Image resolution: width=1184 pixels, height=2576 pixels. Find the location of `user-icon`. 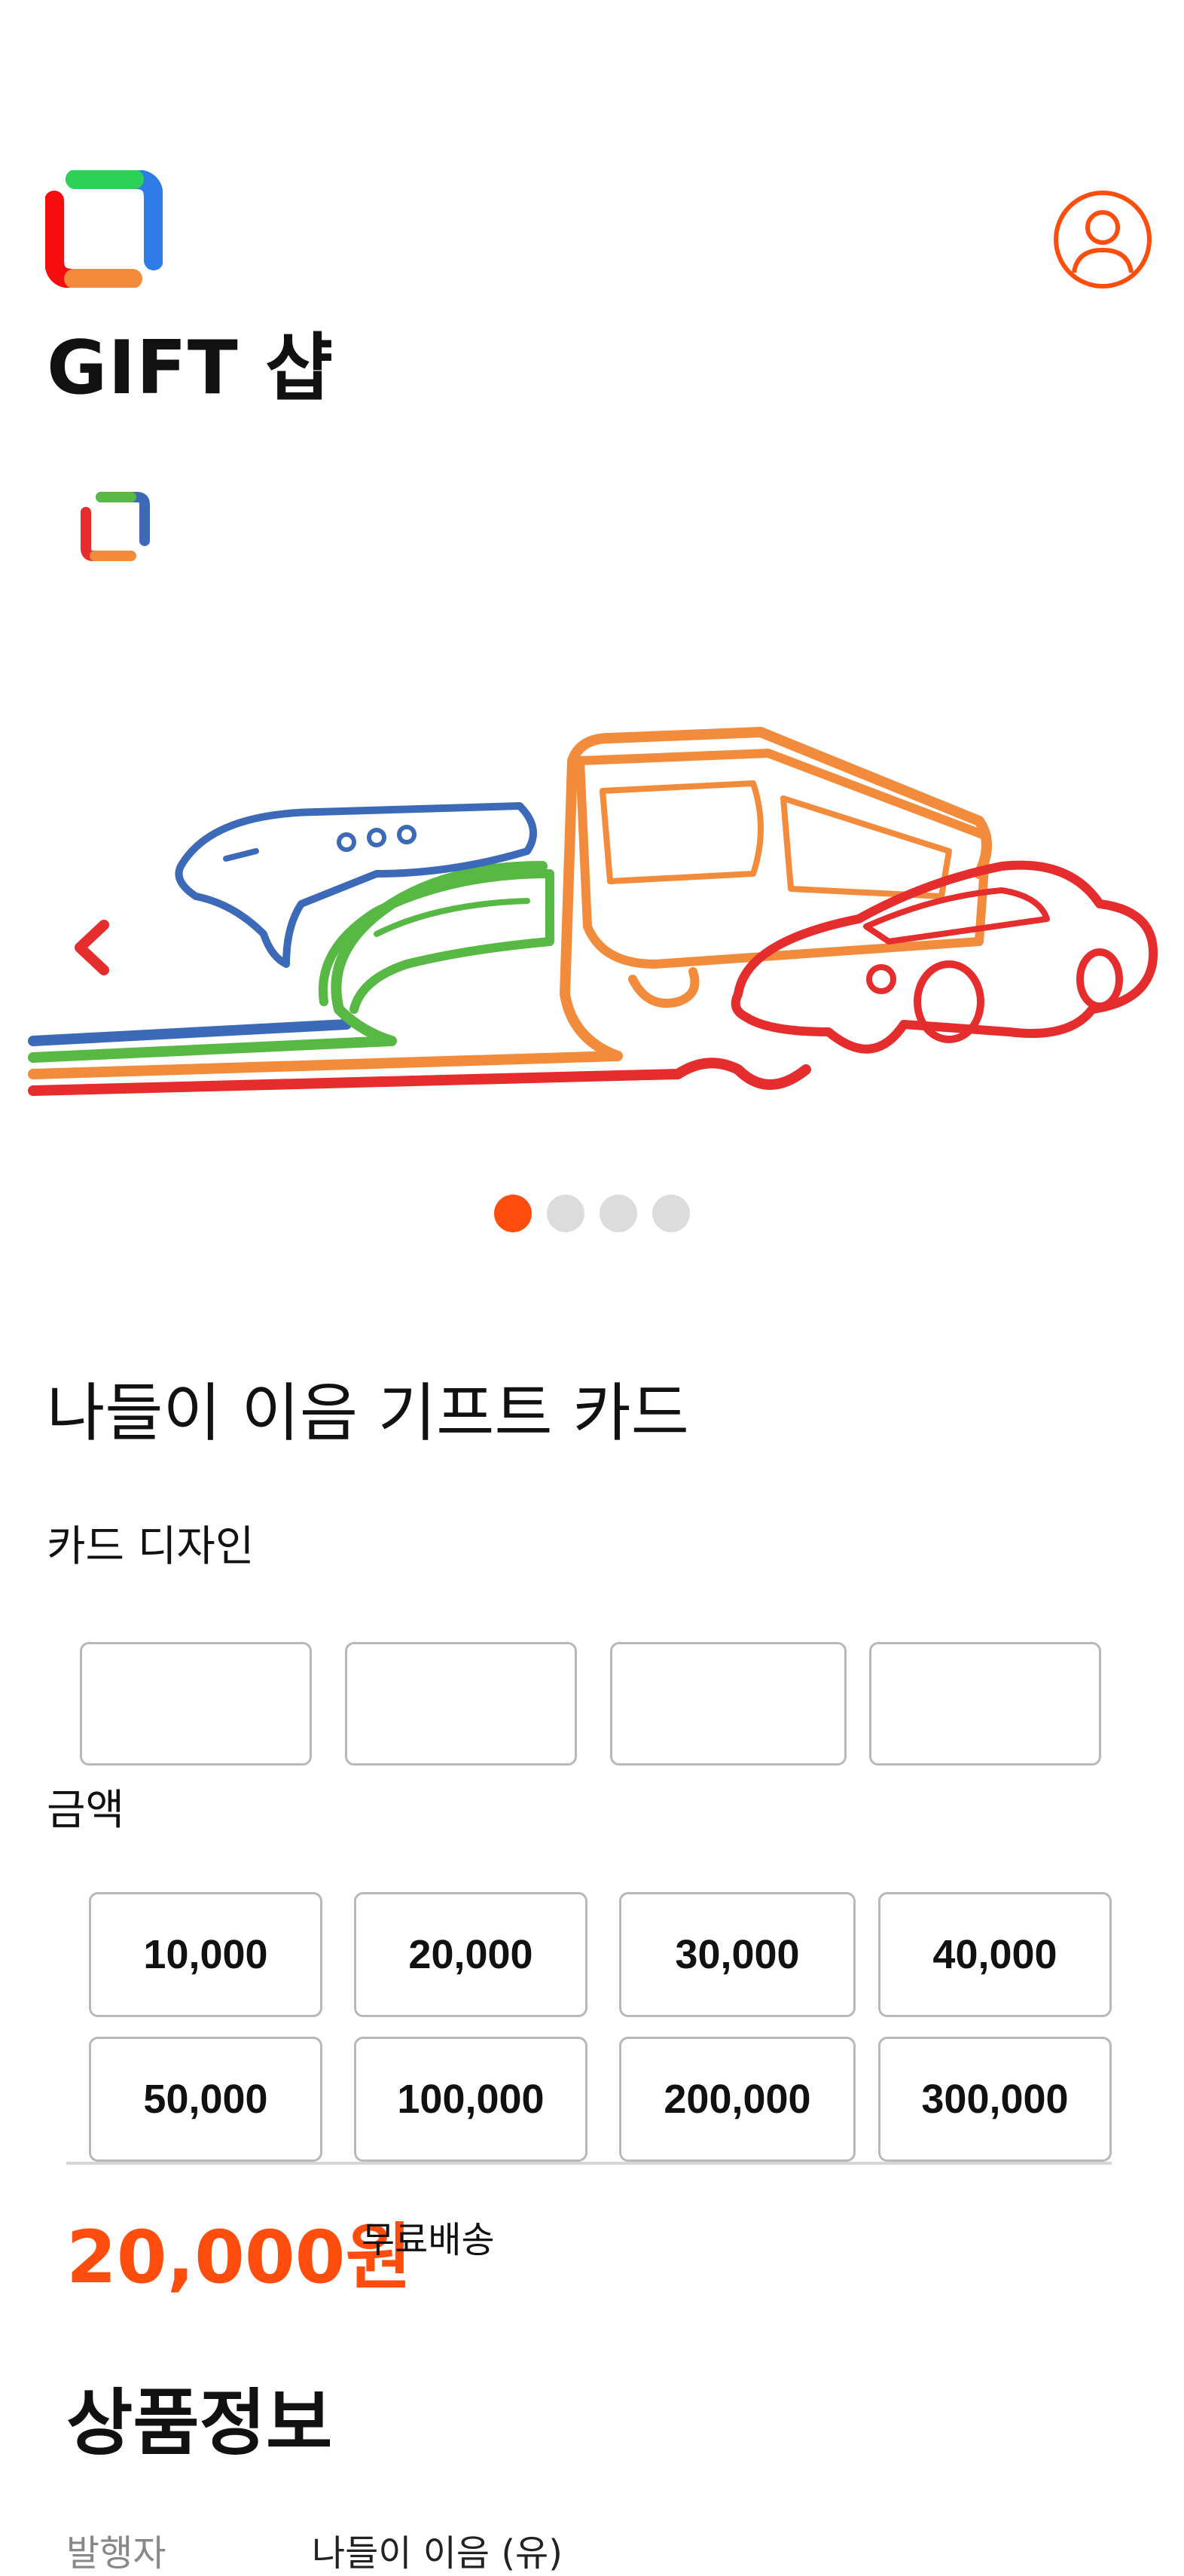

user-icon is located at coordinates (1103, 240).